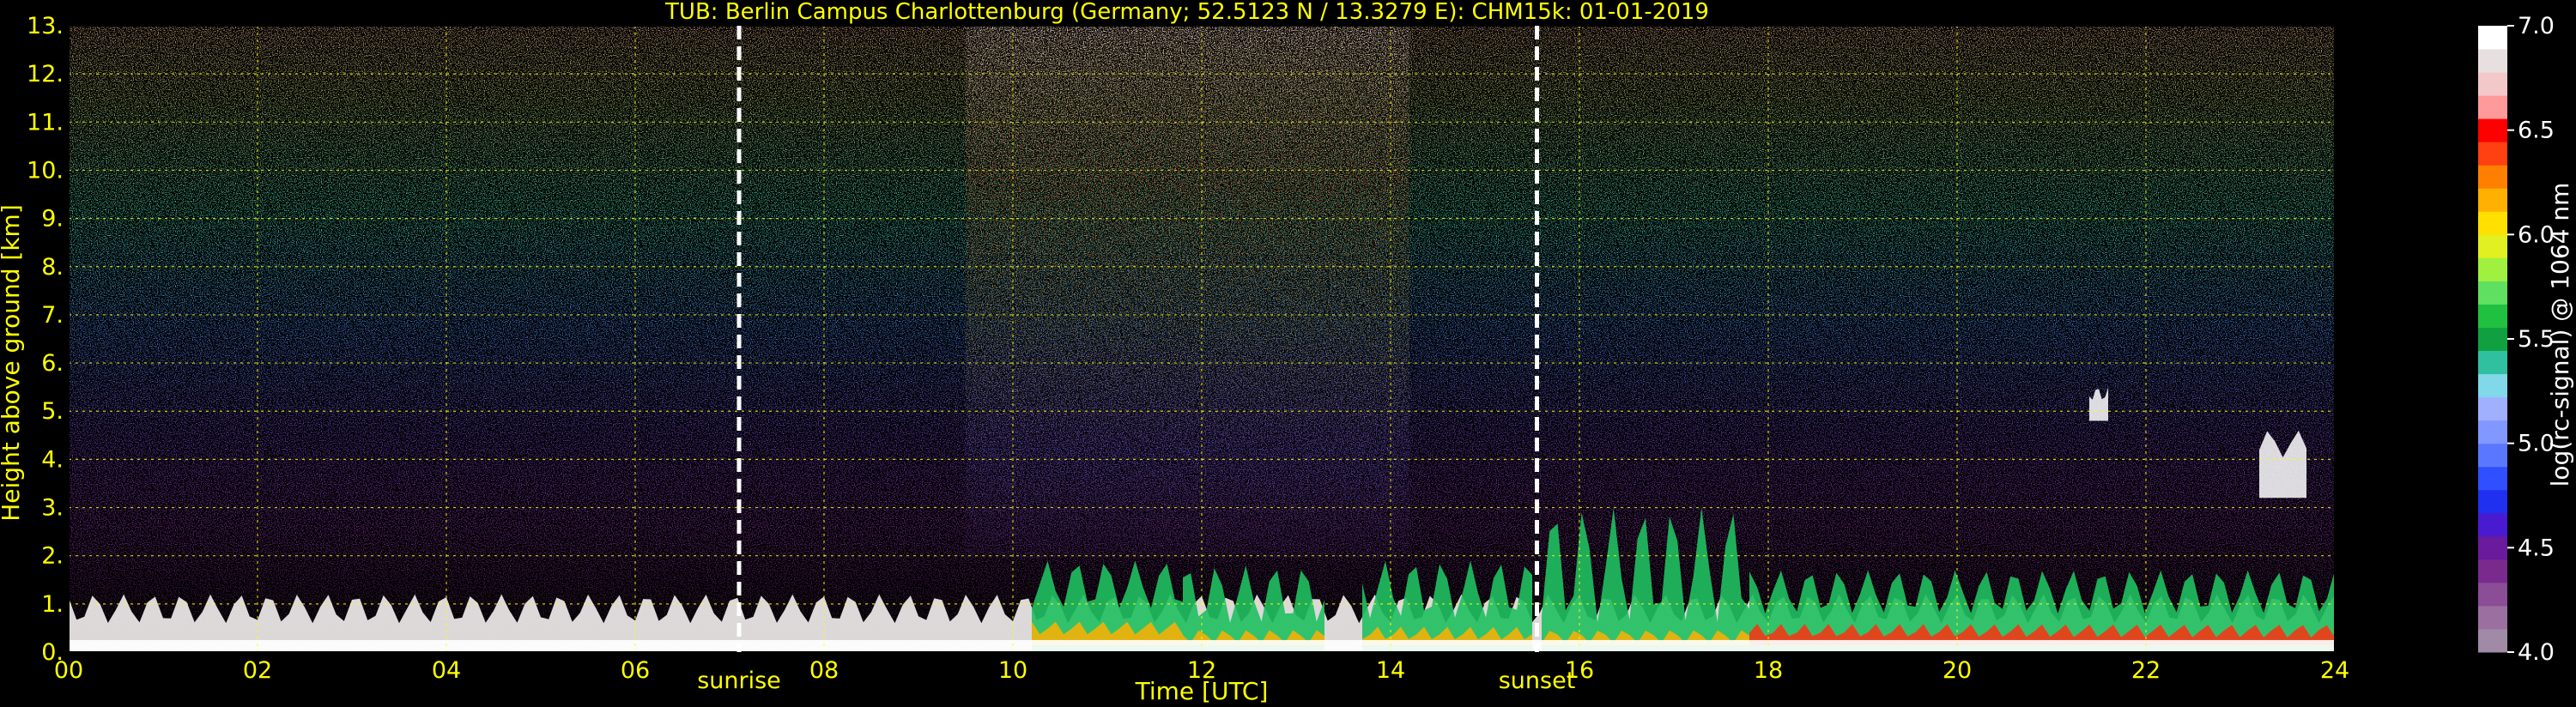 This screenshot has height=707, width=2576. I want to click on x-tick-10: 10, so click(1012, 670).